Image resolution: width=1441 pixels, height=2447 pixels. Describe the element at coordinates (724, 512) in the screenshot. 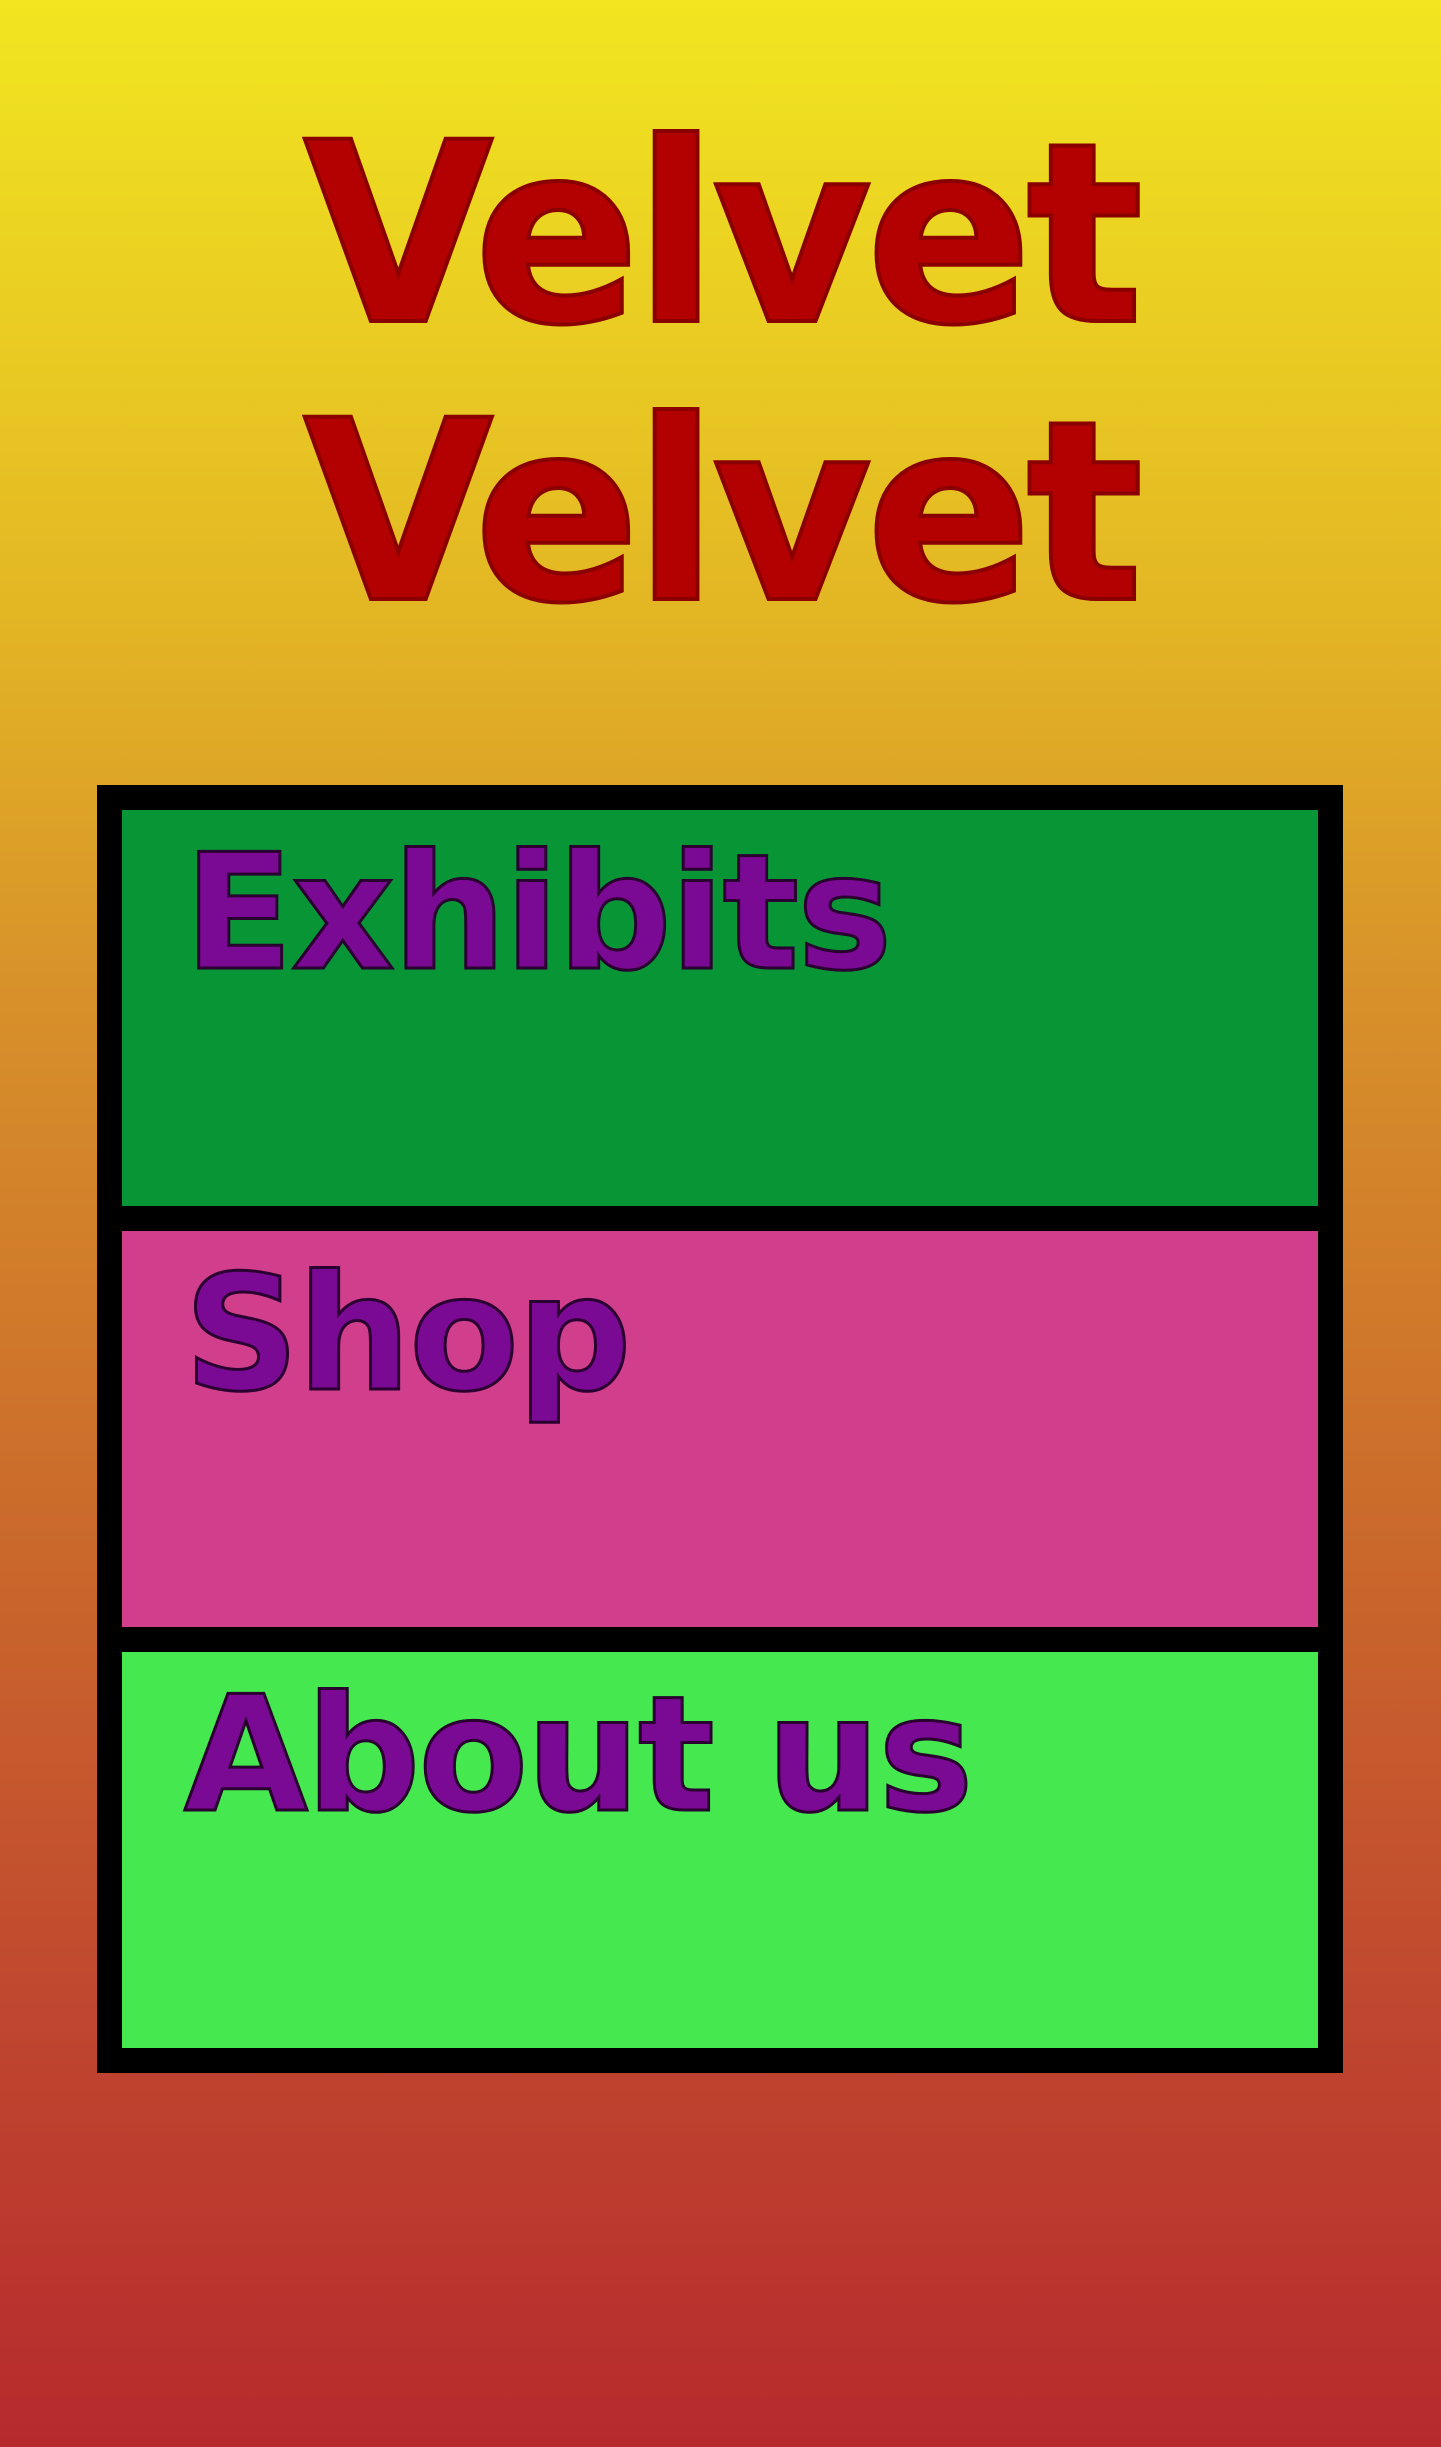

I see `site-title-line-2: Velvet` at that location.